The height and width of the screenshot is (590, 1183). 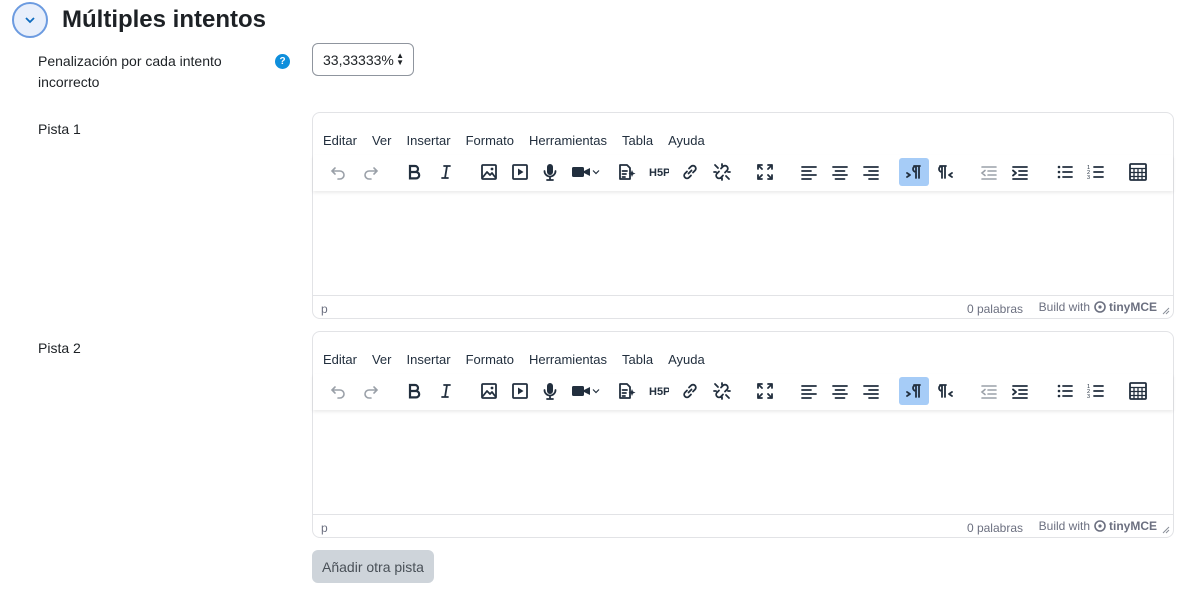 I want to click on penalty-select: 33,33333% ▲ ▼, so click(x=363, y=59).